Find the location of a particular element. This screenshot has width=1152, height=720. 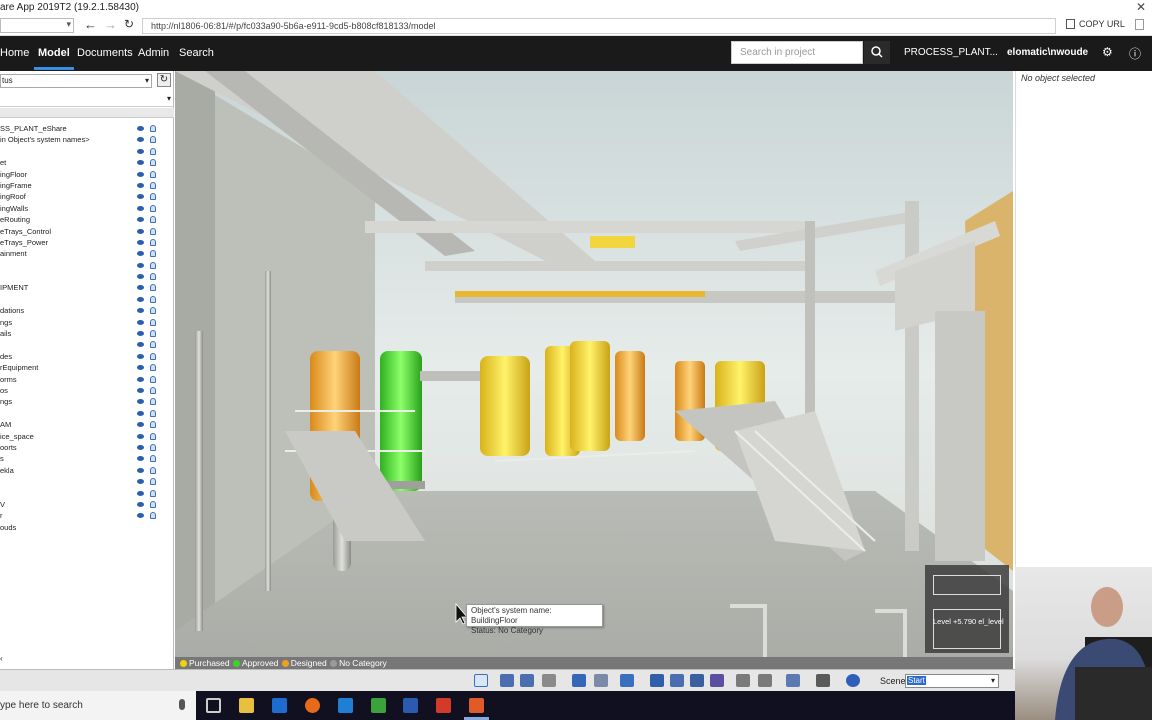

microphone-icon is located at coordinates (182, 704).